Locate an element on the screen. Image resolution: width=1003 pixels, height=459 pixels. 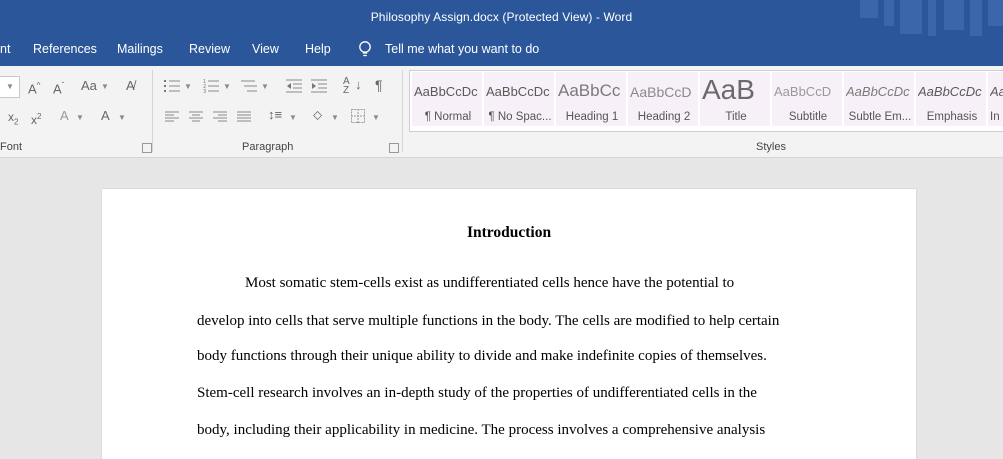
justify-icon is located at coordinates (244, 116).